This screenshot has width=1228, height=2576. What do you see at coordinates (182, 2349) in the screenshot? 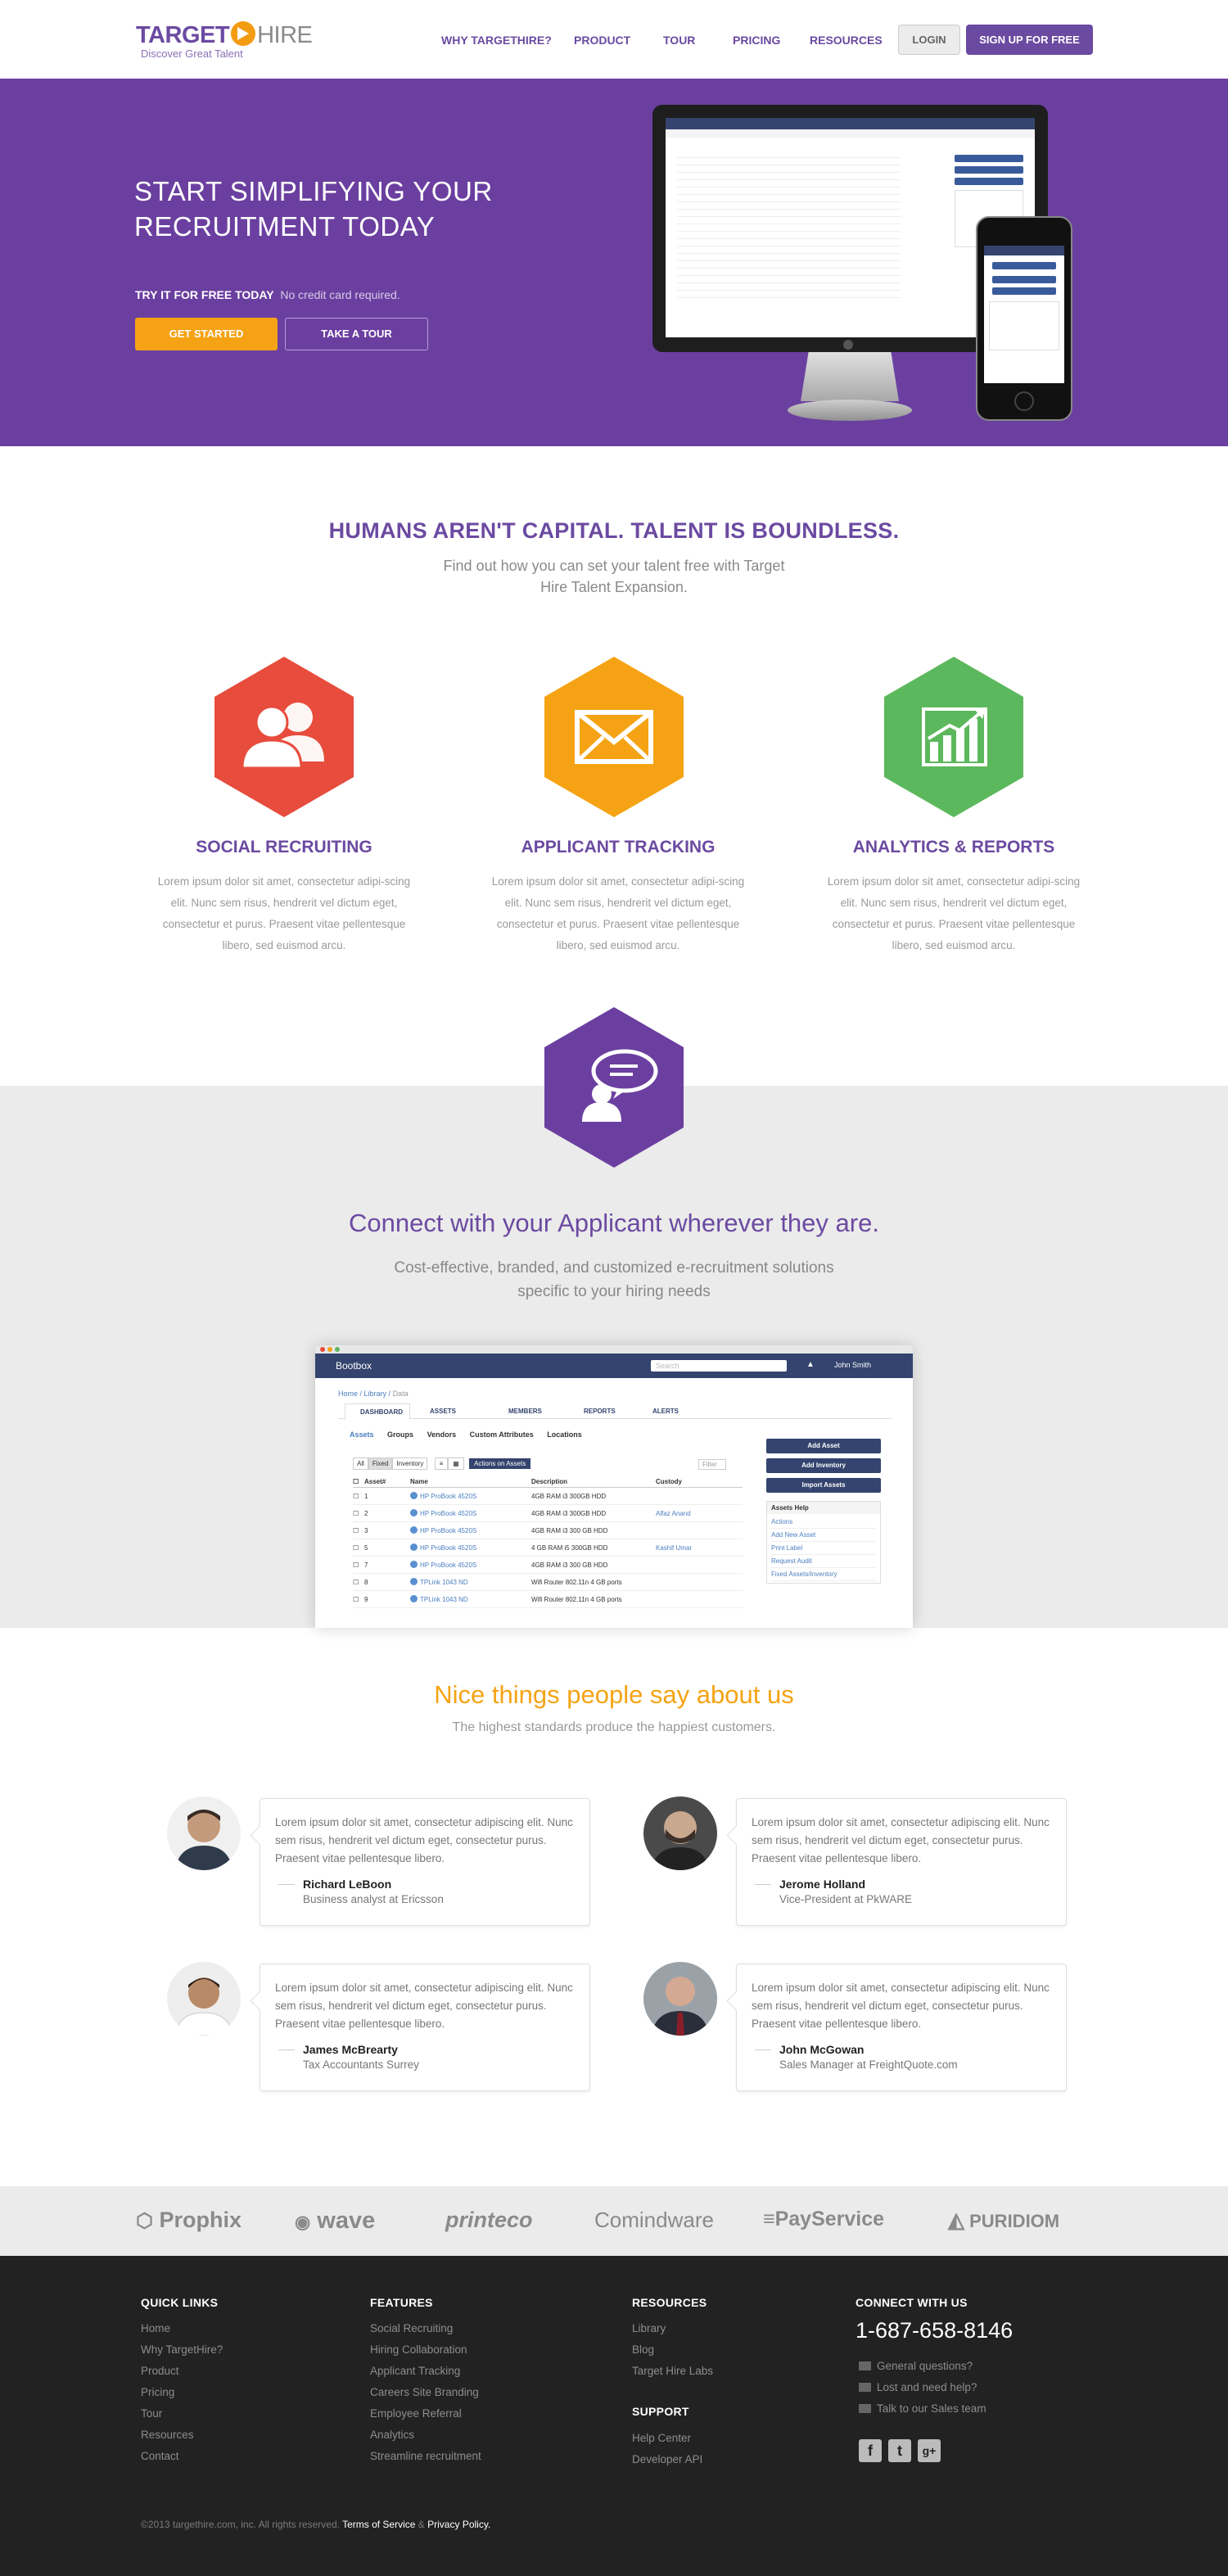
I see `footer-quick-link: Why TargetHire?` at bounding box center [182, 2349].